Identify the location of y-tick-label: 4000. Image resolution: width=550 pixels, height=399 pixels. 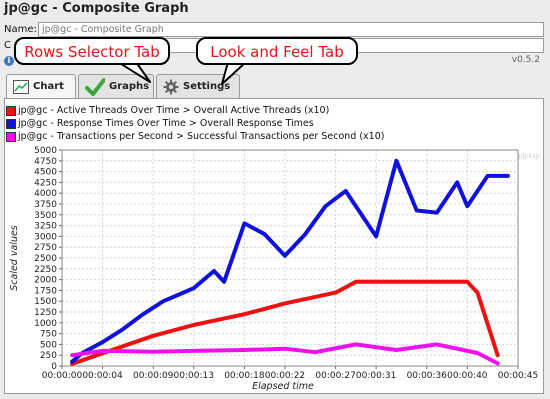
(45, 194).